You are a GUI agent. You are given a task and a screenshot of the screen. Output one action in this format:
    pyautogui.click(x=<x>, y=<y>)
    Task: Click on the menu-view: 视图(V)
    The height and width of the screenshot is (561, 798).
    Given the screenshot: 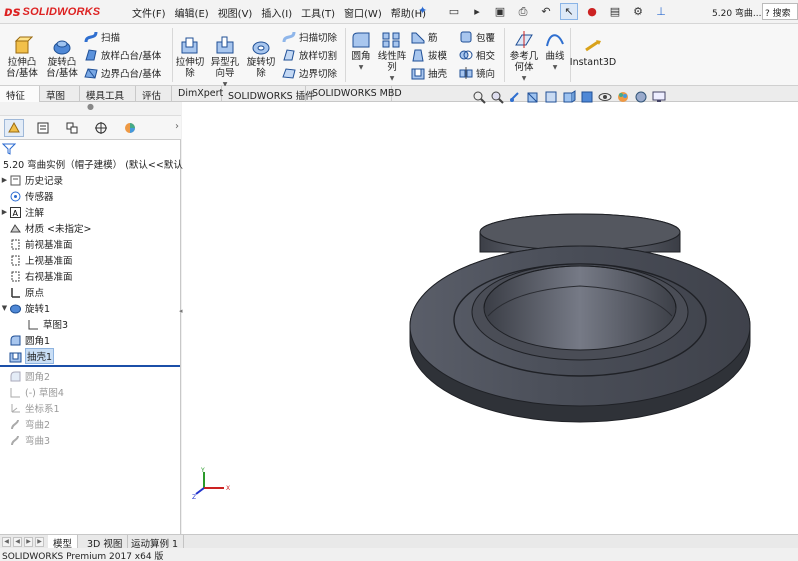 What is the action you would take?
    pyautogui.click(x=235, y=12)
    